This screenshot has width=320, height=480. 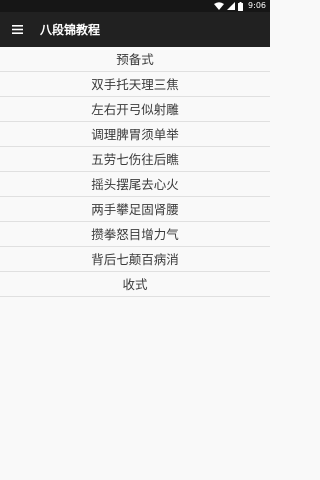 What do you see at coordinates (135, 6) in the screenshot?
I see `status-bar: 9:06` at bounding box center [135, 6].